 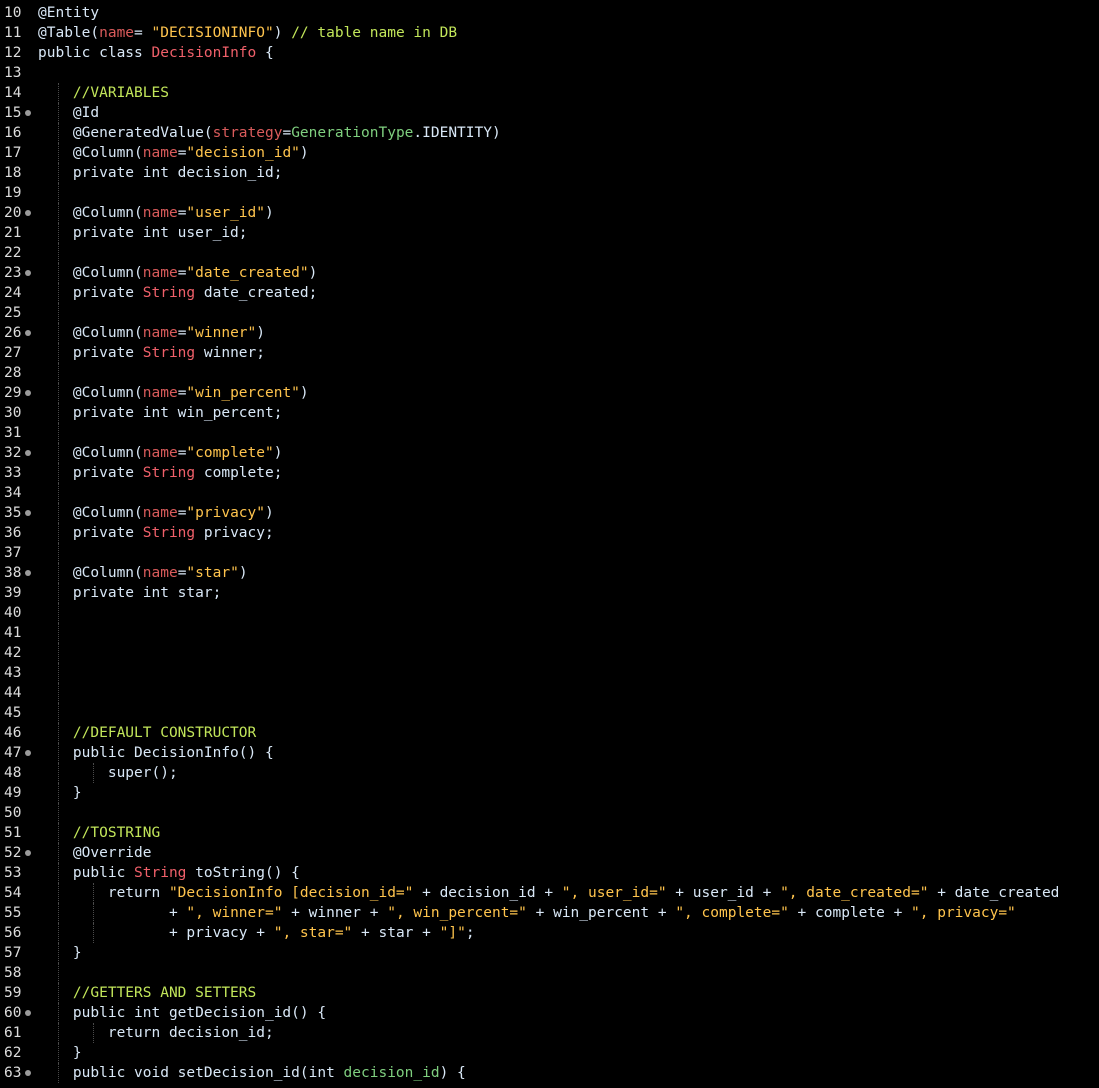 I want to click on code-line: 21 private int user_id;, so click(x=549, y=233).